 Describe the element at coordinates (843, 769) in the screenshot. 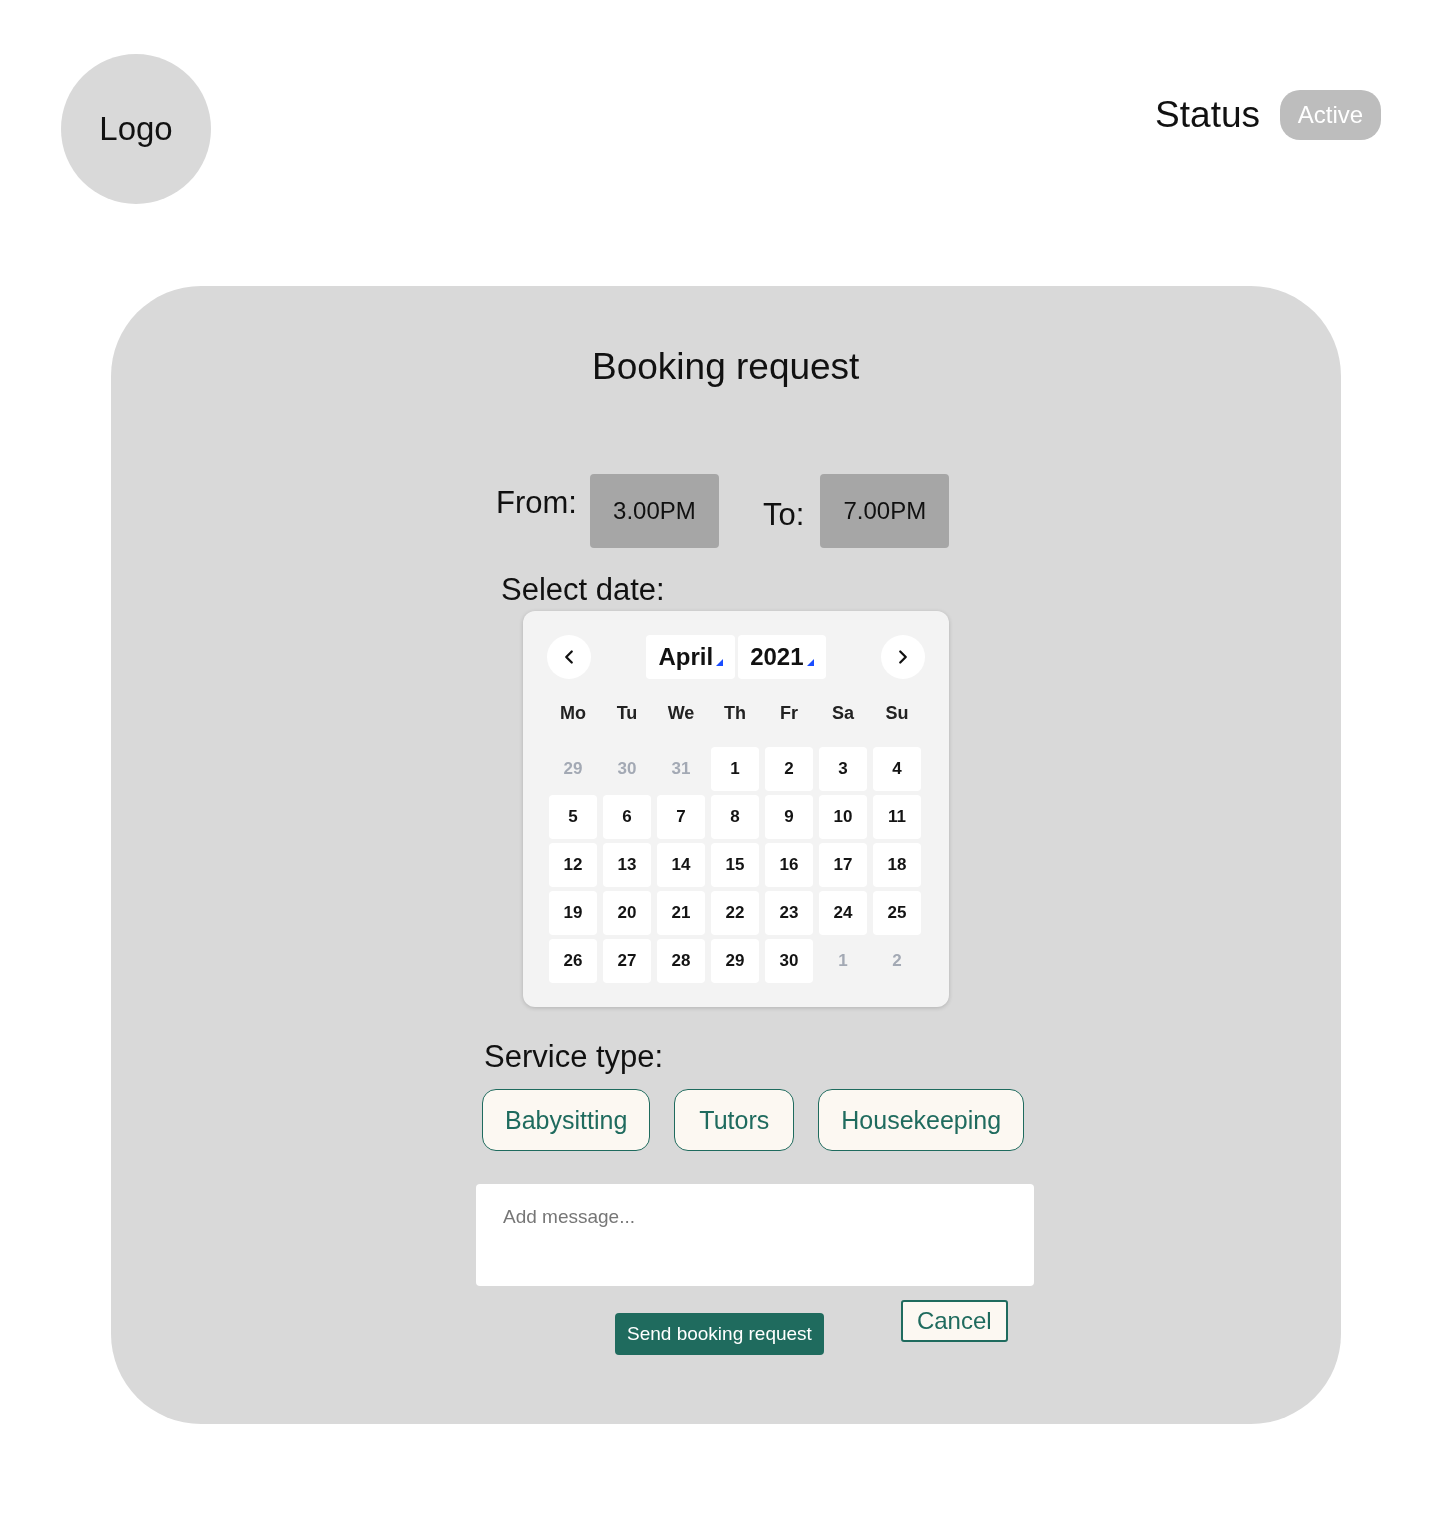

I see `calendar-day: 3` at that location.